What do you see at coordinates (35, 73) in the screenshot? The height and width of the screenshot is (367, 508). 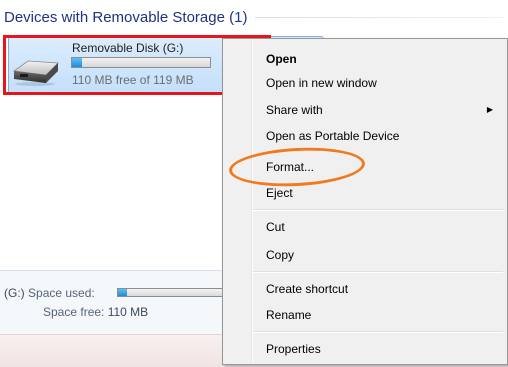 I see `removable-disk-icon` at bounding box center [35, 73].